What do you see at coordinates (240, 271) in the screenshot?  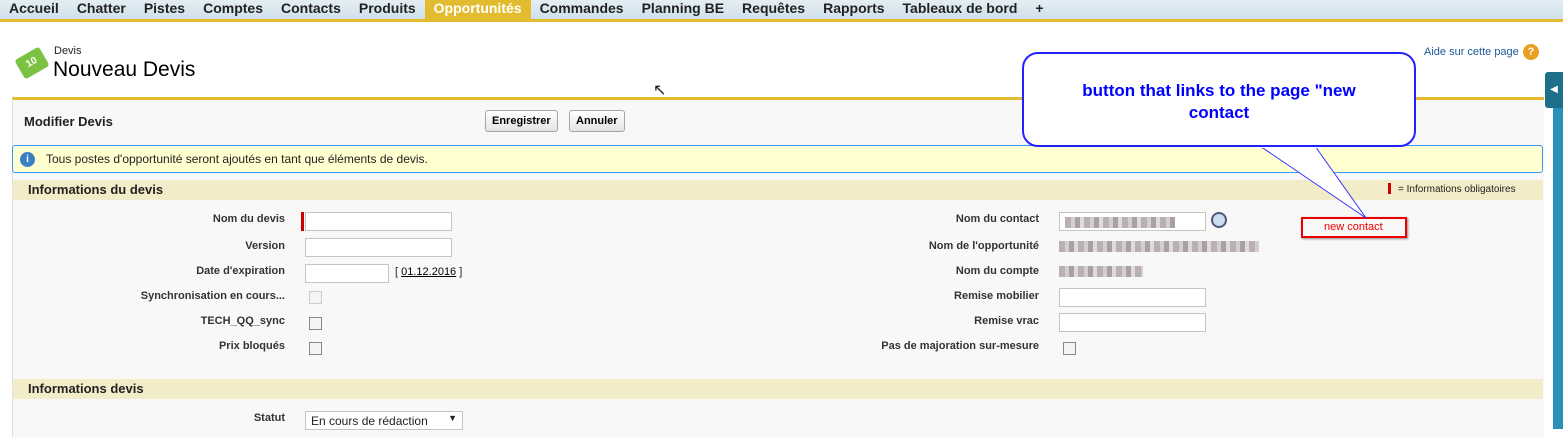 I see `label-expiration: Date d'expiration` at bounding box center [240, 271].